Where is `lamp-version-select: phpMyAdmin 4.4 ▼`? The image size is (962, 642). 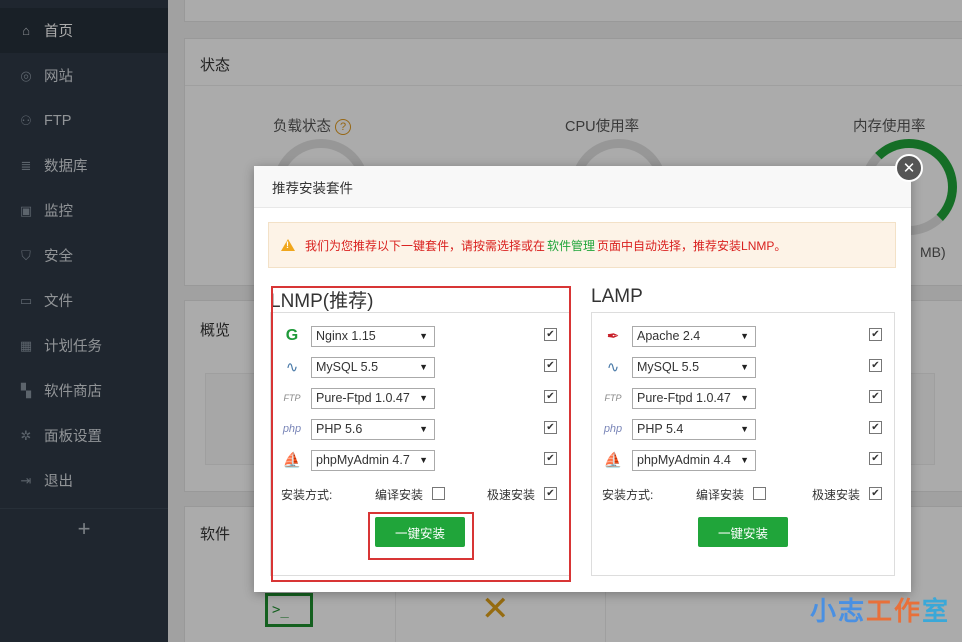 lamp-version-select: phpMyAdmin 4.4 ▼ is located at coordinates (694, 460).